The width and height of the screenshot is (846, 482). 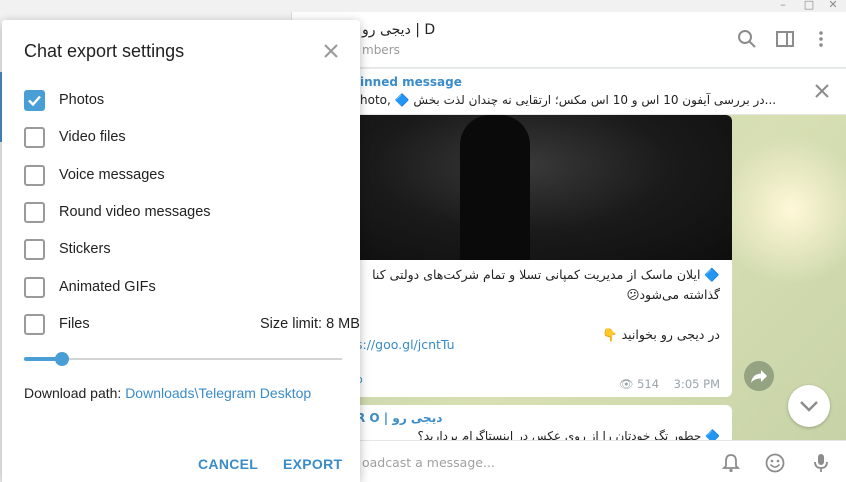 What do you see at coordinates (783, 6) in the screenshot?
I see `minimize-button: –` at bounding box center [783, 6].